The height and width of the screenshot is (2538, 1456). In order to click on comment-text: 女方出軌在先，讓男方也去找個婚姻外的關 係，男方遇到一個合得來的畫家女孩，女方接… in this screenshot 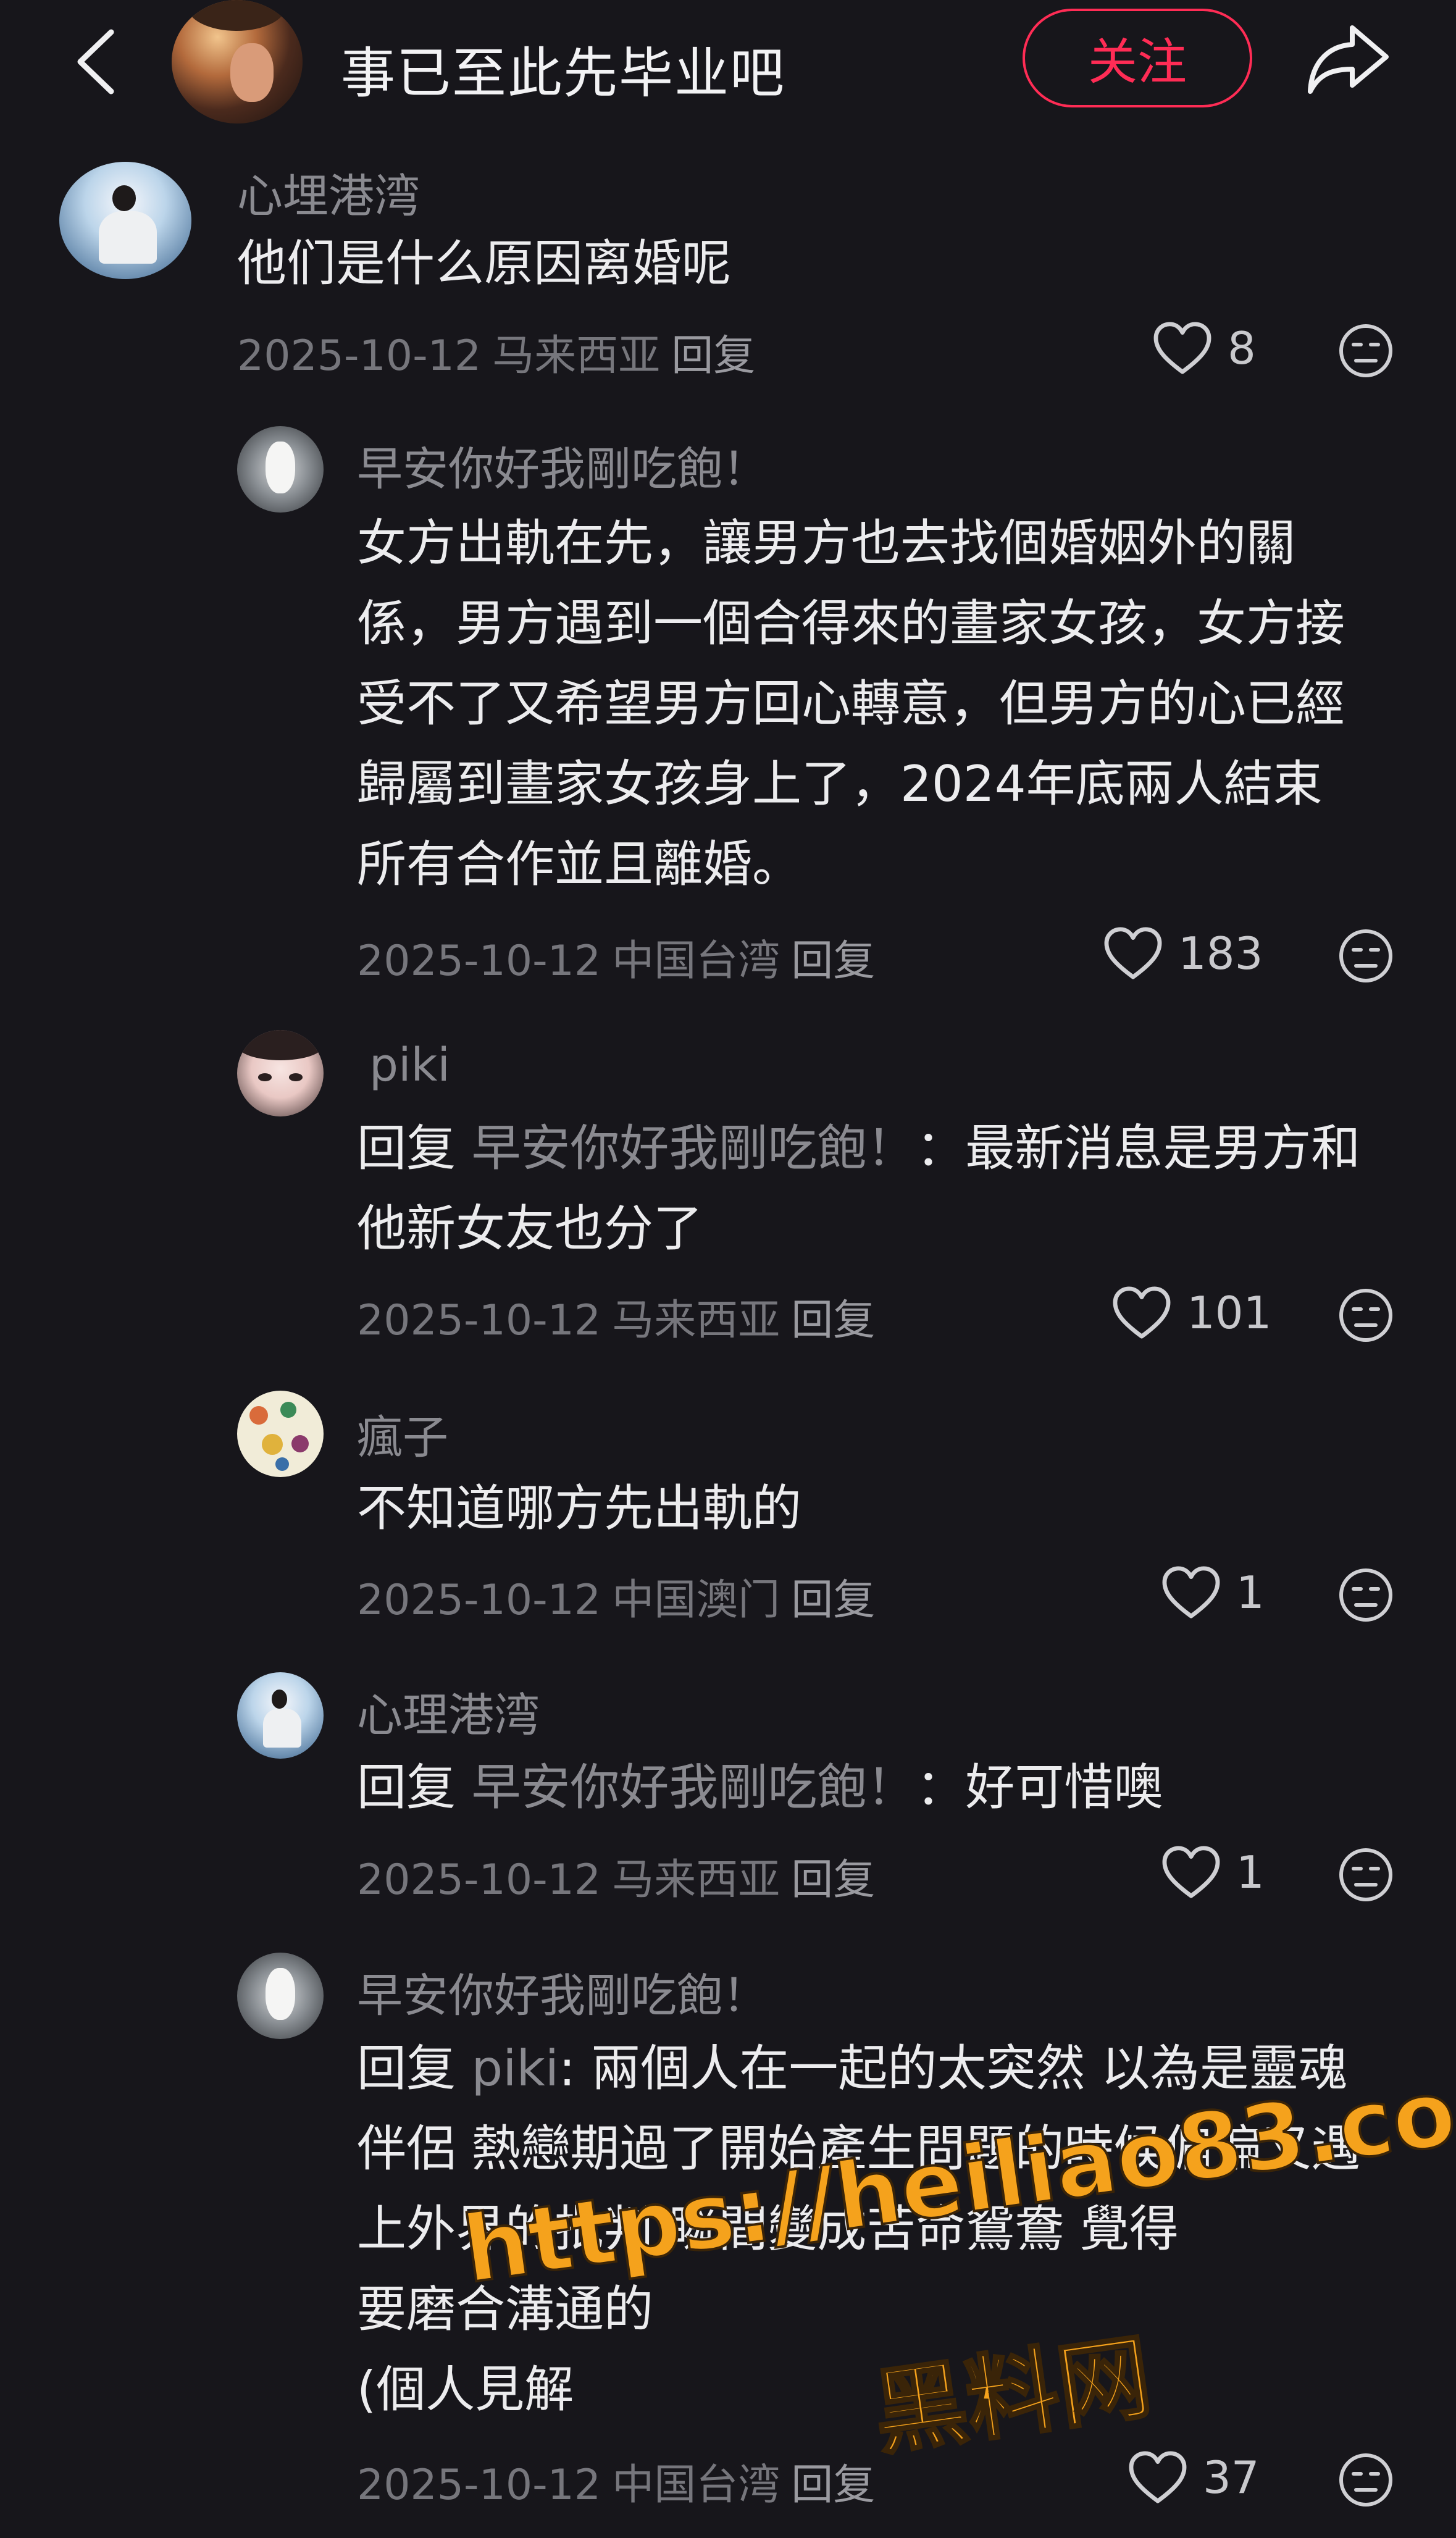, I will do `click(851, 704)`.